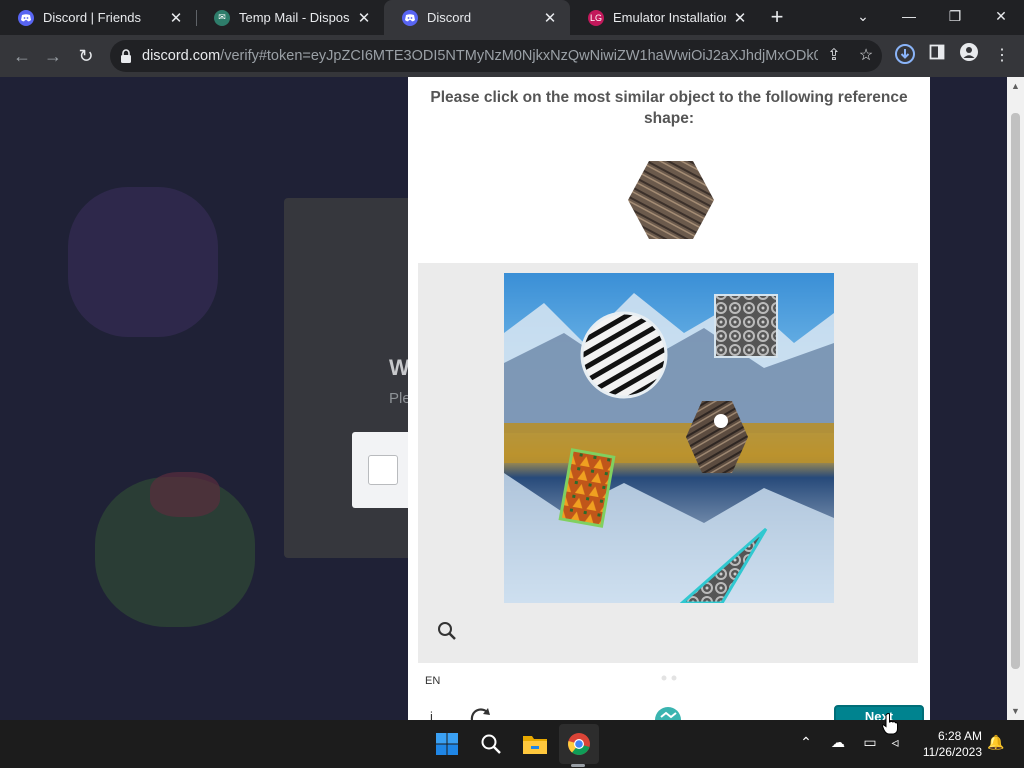 This screenshot has width=1024, height=768. What do you see at coordinates (579, 744) in the screenshot?
I see `chrome-taskbar-icon` at bounding box center [579, 744].